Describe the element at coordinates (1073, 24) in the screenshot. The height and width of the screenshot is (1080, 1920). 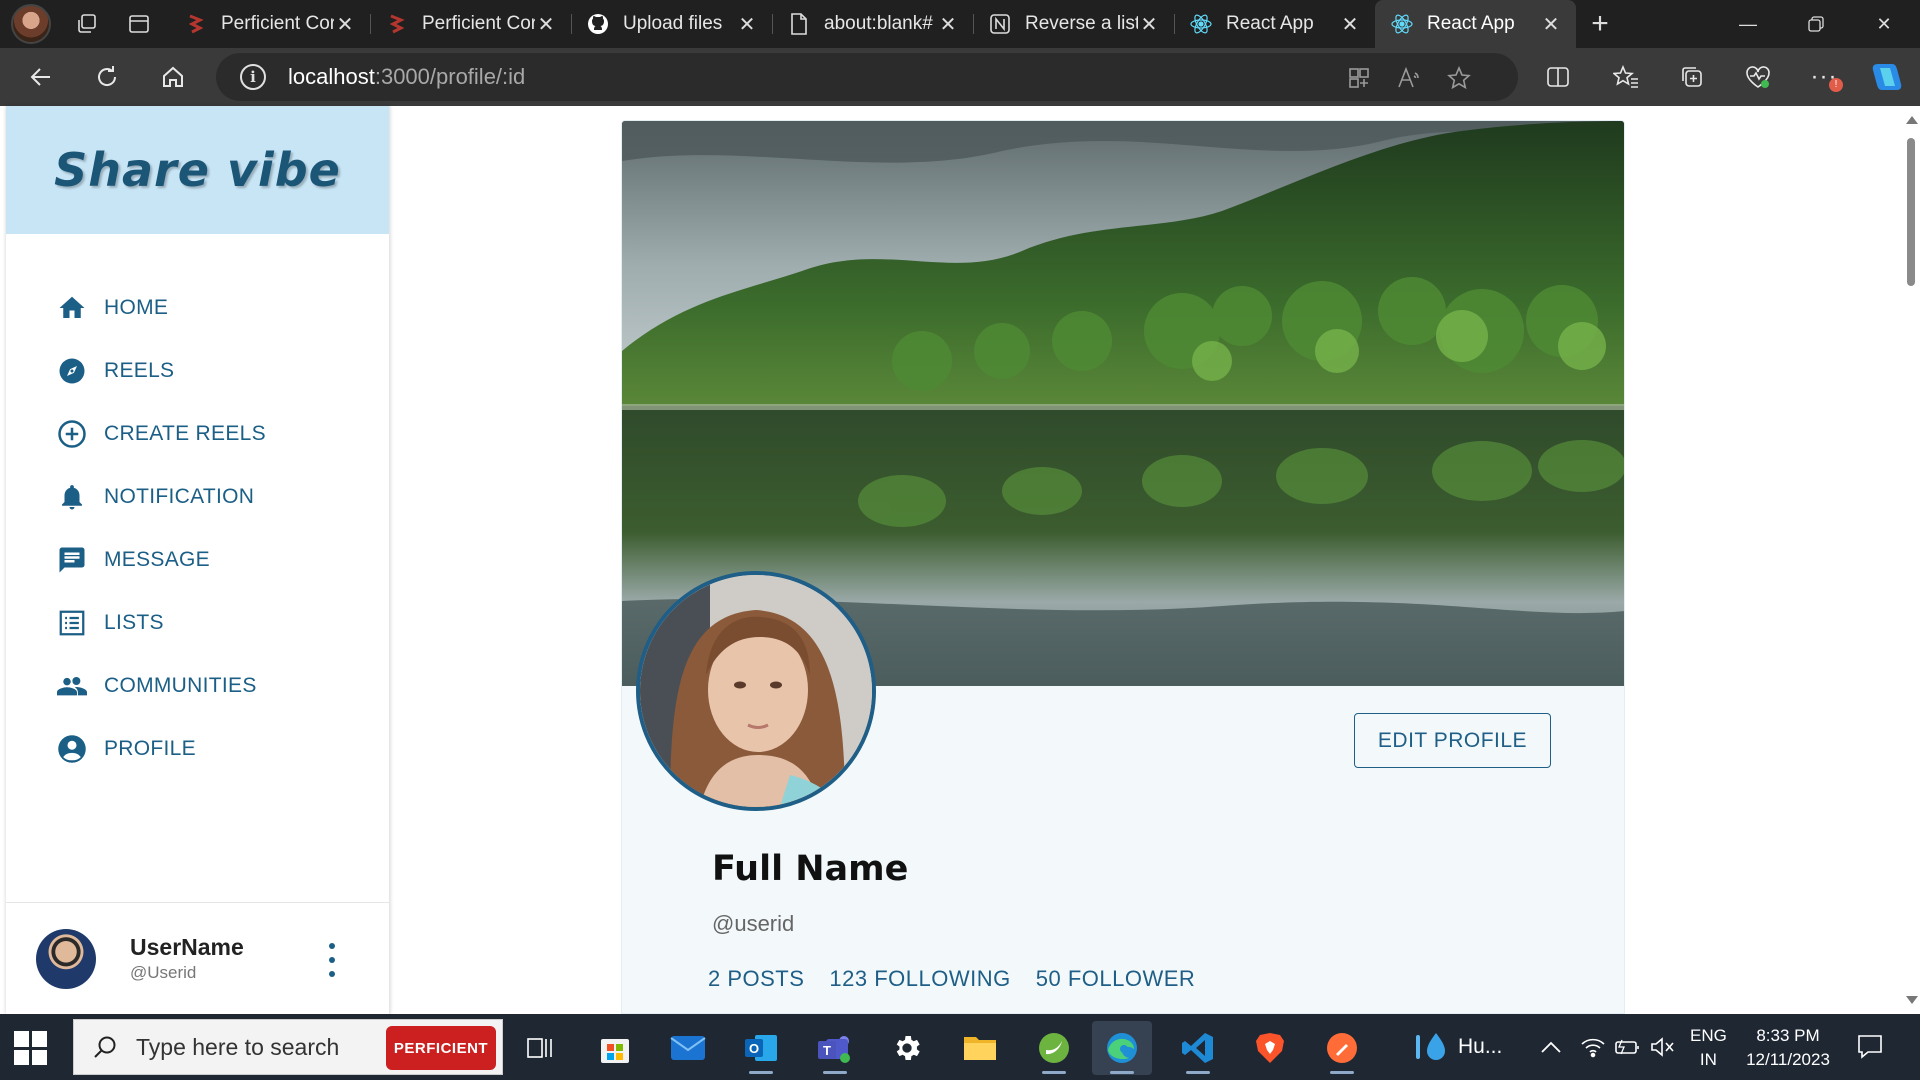
I see `browser-tab: Reverse a list ✕` at that location.